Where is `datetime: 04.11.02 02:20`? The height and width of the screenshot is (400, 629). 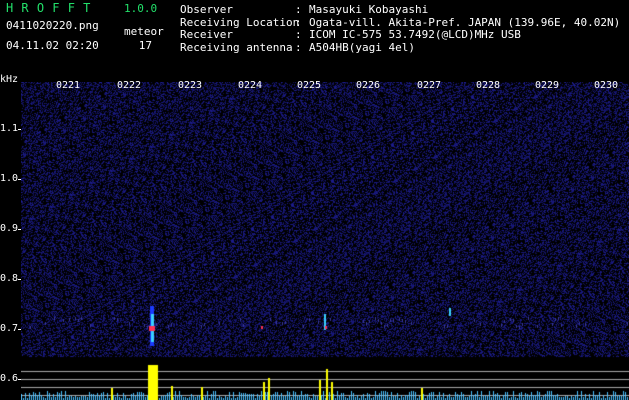 datetime: 04.11.02 02:20 is located at coordinates (52, 45).